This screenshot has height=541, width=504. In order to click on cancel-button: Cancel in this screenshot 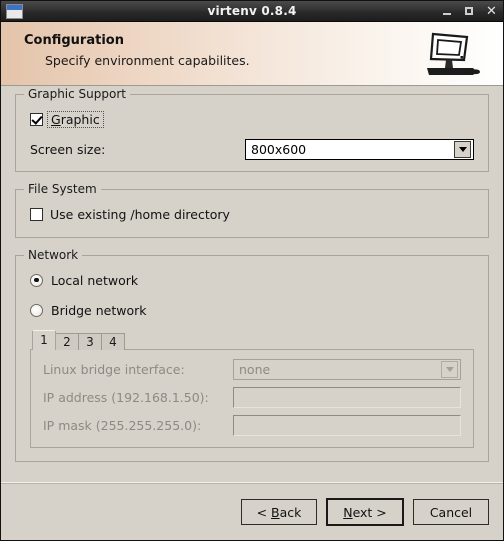, I will do `click(451, 512)`.